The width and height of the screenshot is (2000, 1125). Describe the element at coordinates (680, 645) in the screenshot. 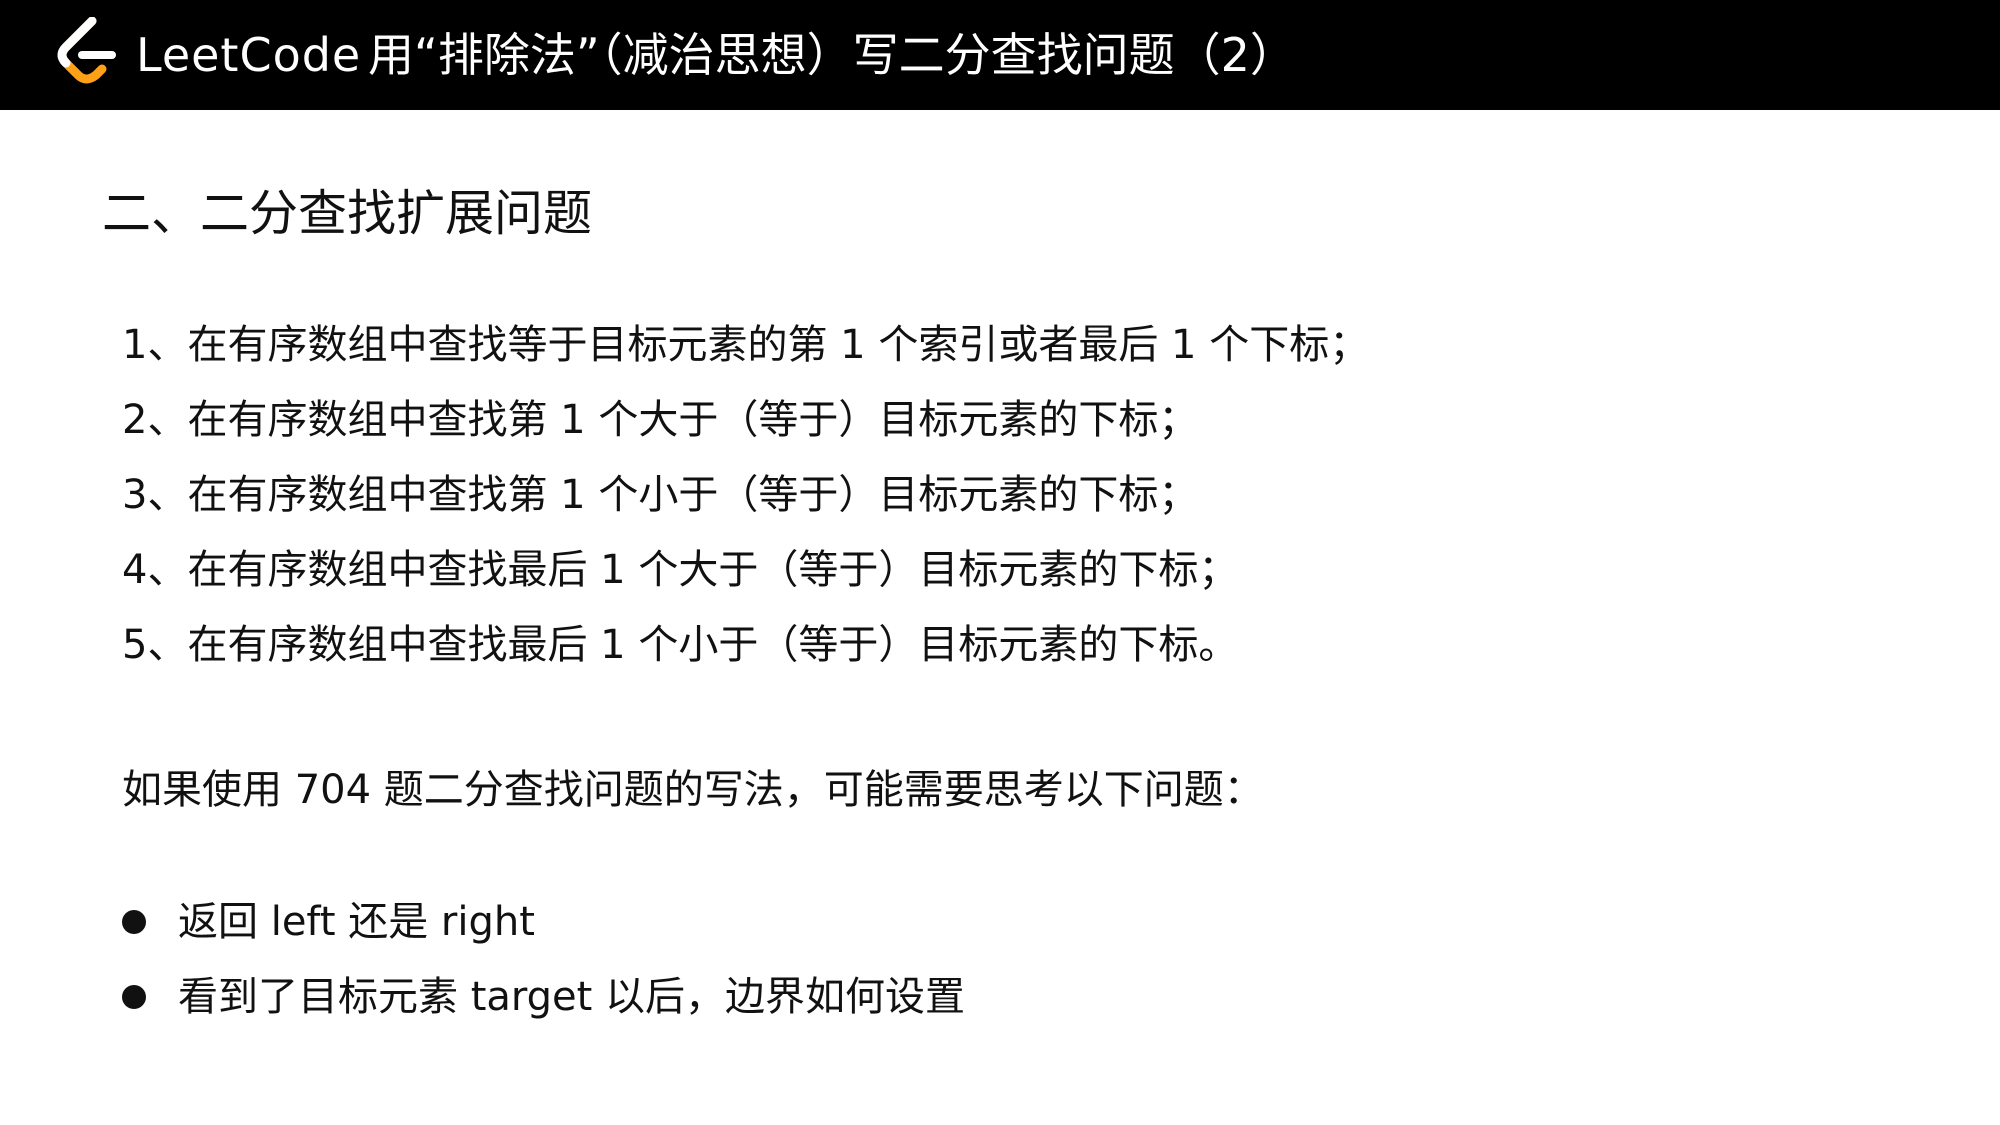

I see `list-item: 5、在有序数组中查找最后 1 个小于（等于）目标元素的下标。` at that location.